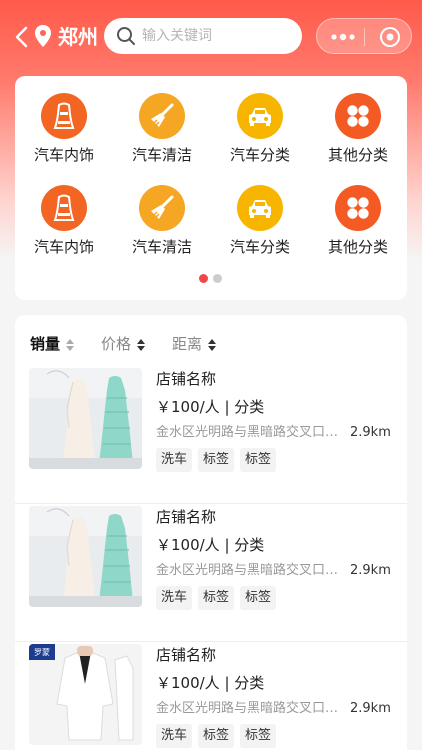 The image size is (422, 750). I want to click on shop-thumbnail: 罗蒙, so click(85, 694).